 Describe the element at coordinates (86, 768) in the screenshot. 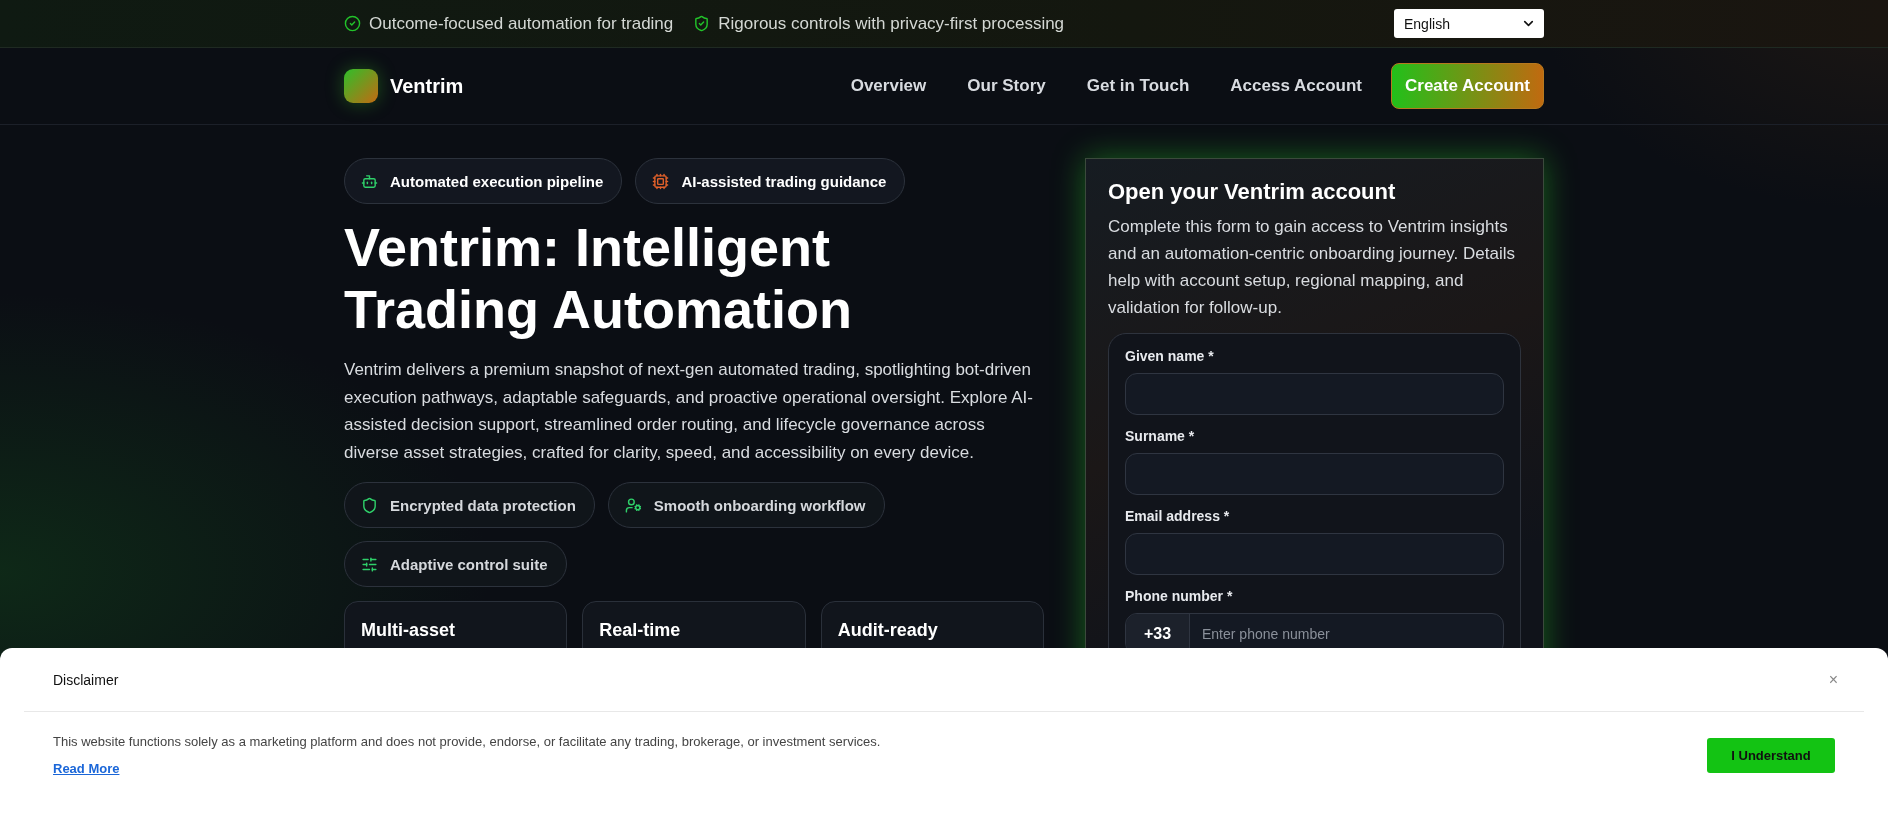

I see `read-more-link: Read More` at that location.